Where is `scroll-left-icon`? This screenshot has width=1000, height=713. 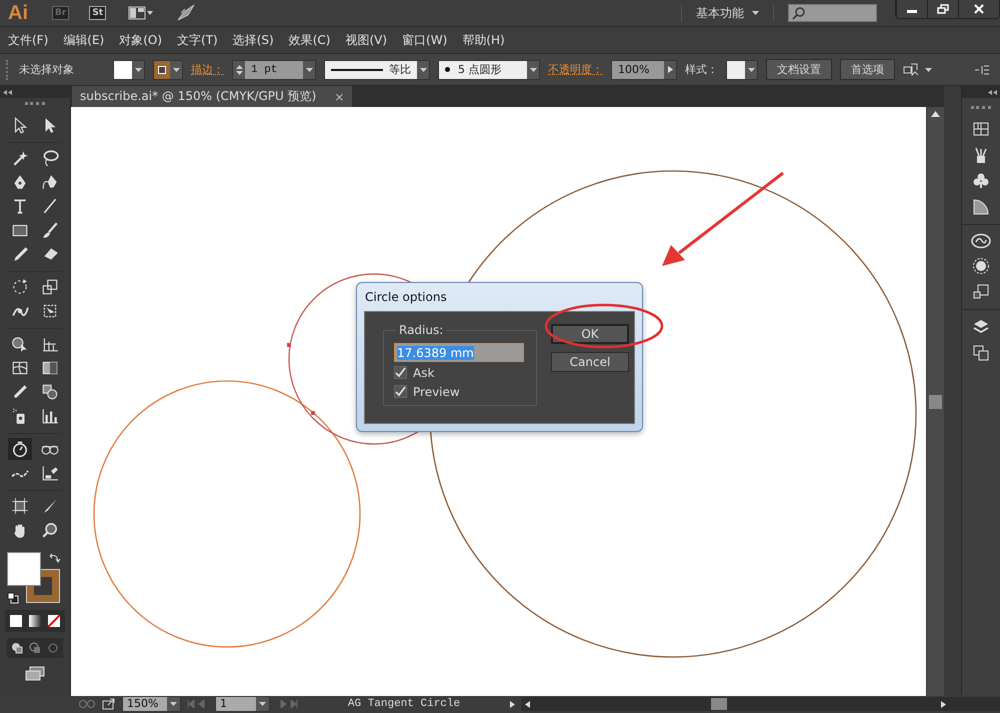 scroll-left-icon is located at coordinates (527, 704).